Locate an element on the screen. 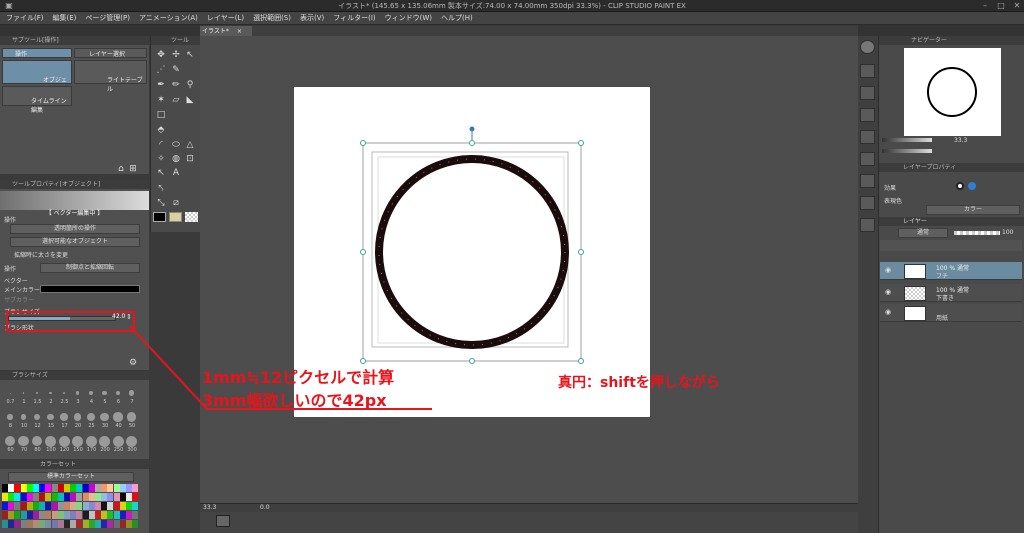 Image resolution: width=1024 pixels, height=533 pixels. status-zoom: 33.3 is located at coordinates (210, 507).